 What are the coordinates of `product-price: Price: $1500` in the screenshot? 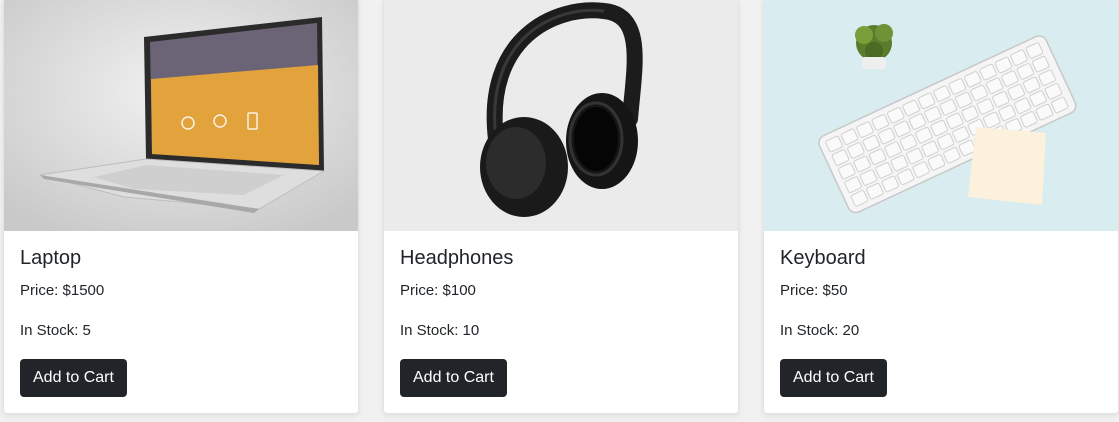 It's located at (62, 290).